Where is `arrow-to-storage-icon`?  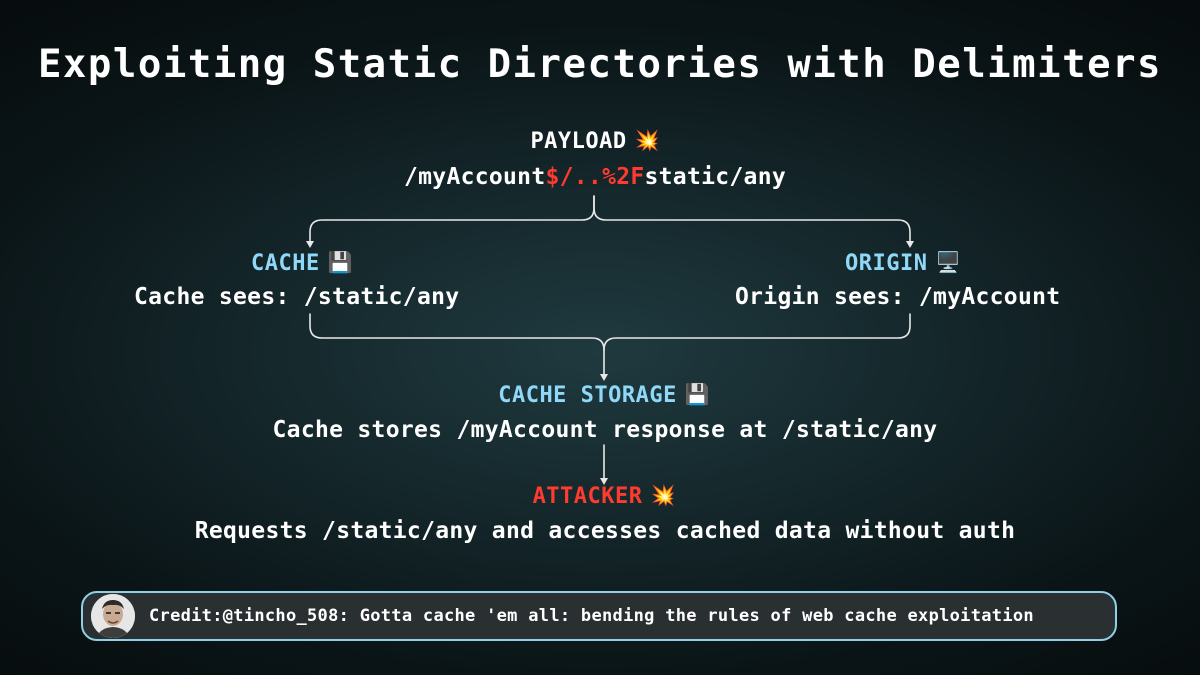 arrow-to-storage-icon is located at coordinates (604, 377).